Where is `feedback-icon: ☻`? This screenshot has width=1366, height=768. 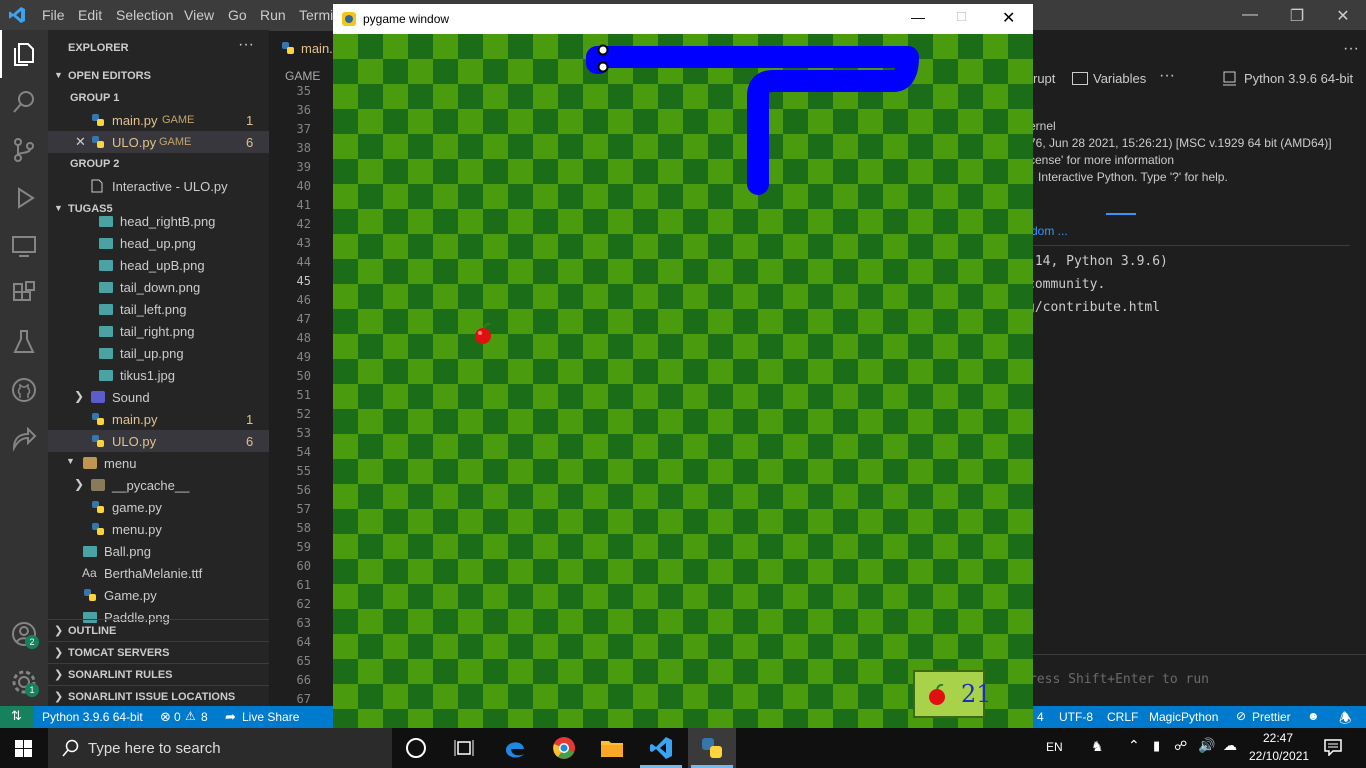
feedback-icon: ☻ is located at coordinates (1313, 716).